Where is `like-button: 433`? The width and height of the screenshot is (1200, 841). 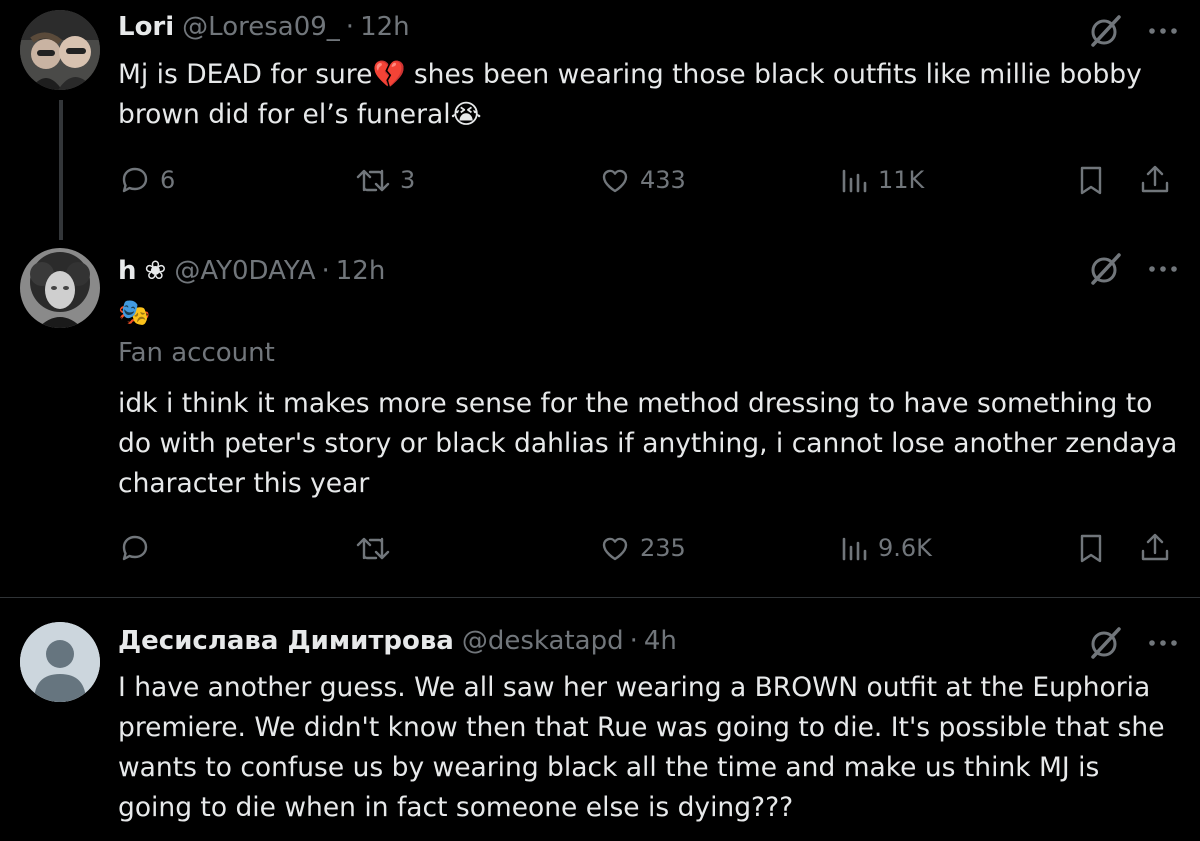
like-button: 433 is located at coordinates (642, 180).